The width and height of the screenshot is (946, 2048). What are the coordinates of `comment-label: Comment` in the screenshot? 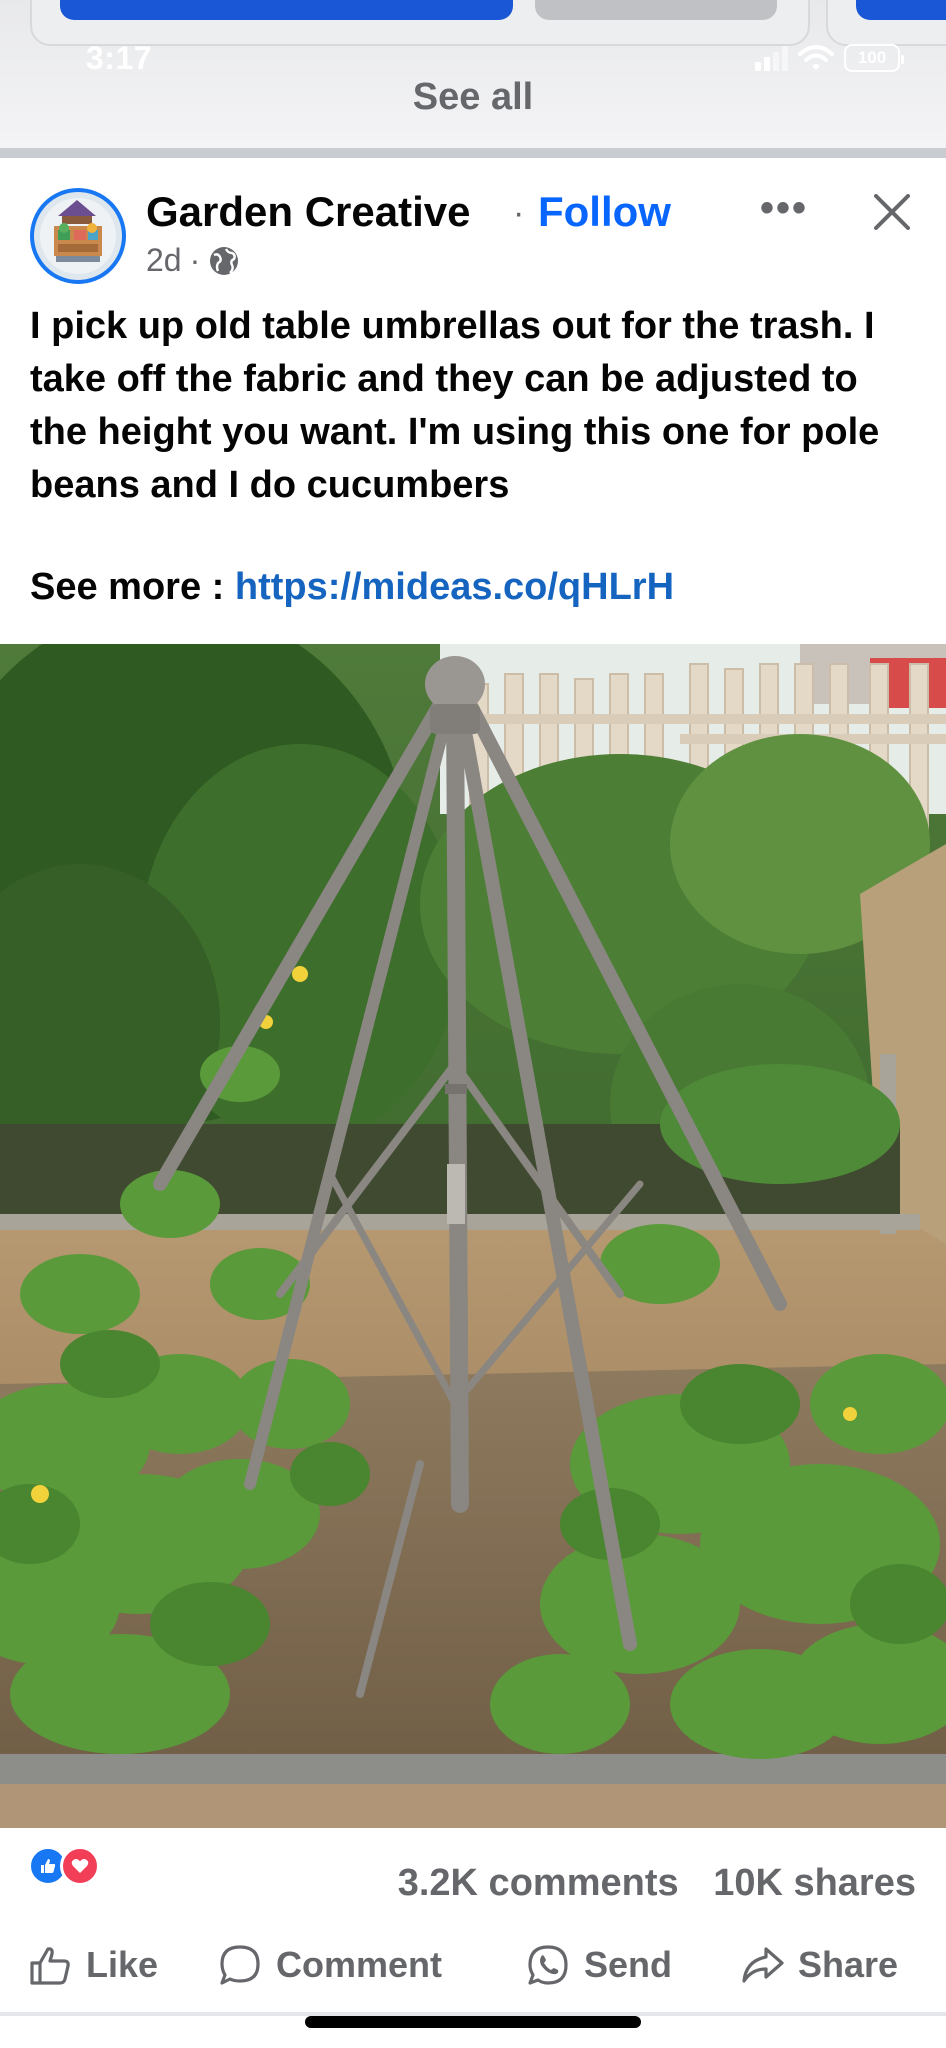 It's located at (359, 1964).